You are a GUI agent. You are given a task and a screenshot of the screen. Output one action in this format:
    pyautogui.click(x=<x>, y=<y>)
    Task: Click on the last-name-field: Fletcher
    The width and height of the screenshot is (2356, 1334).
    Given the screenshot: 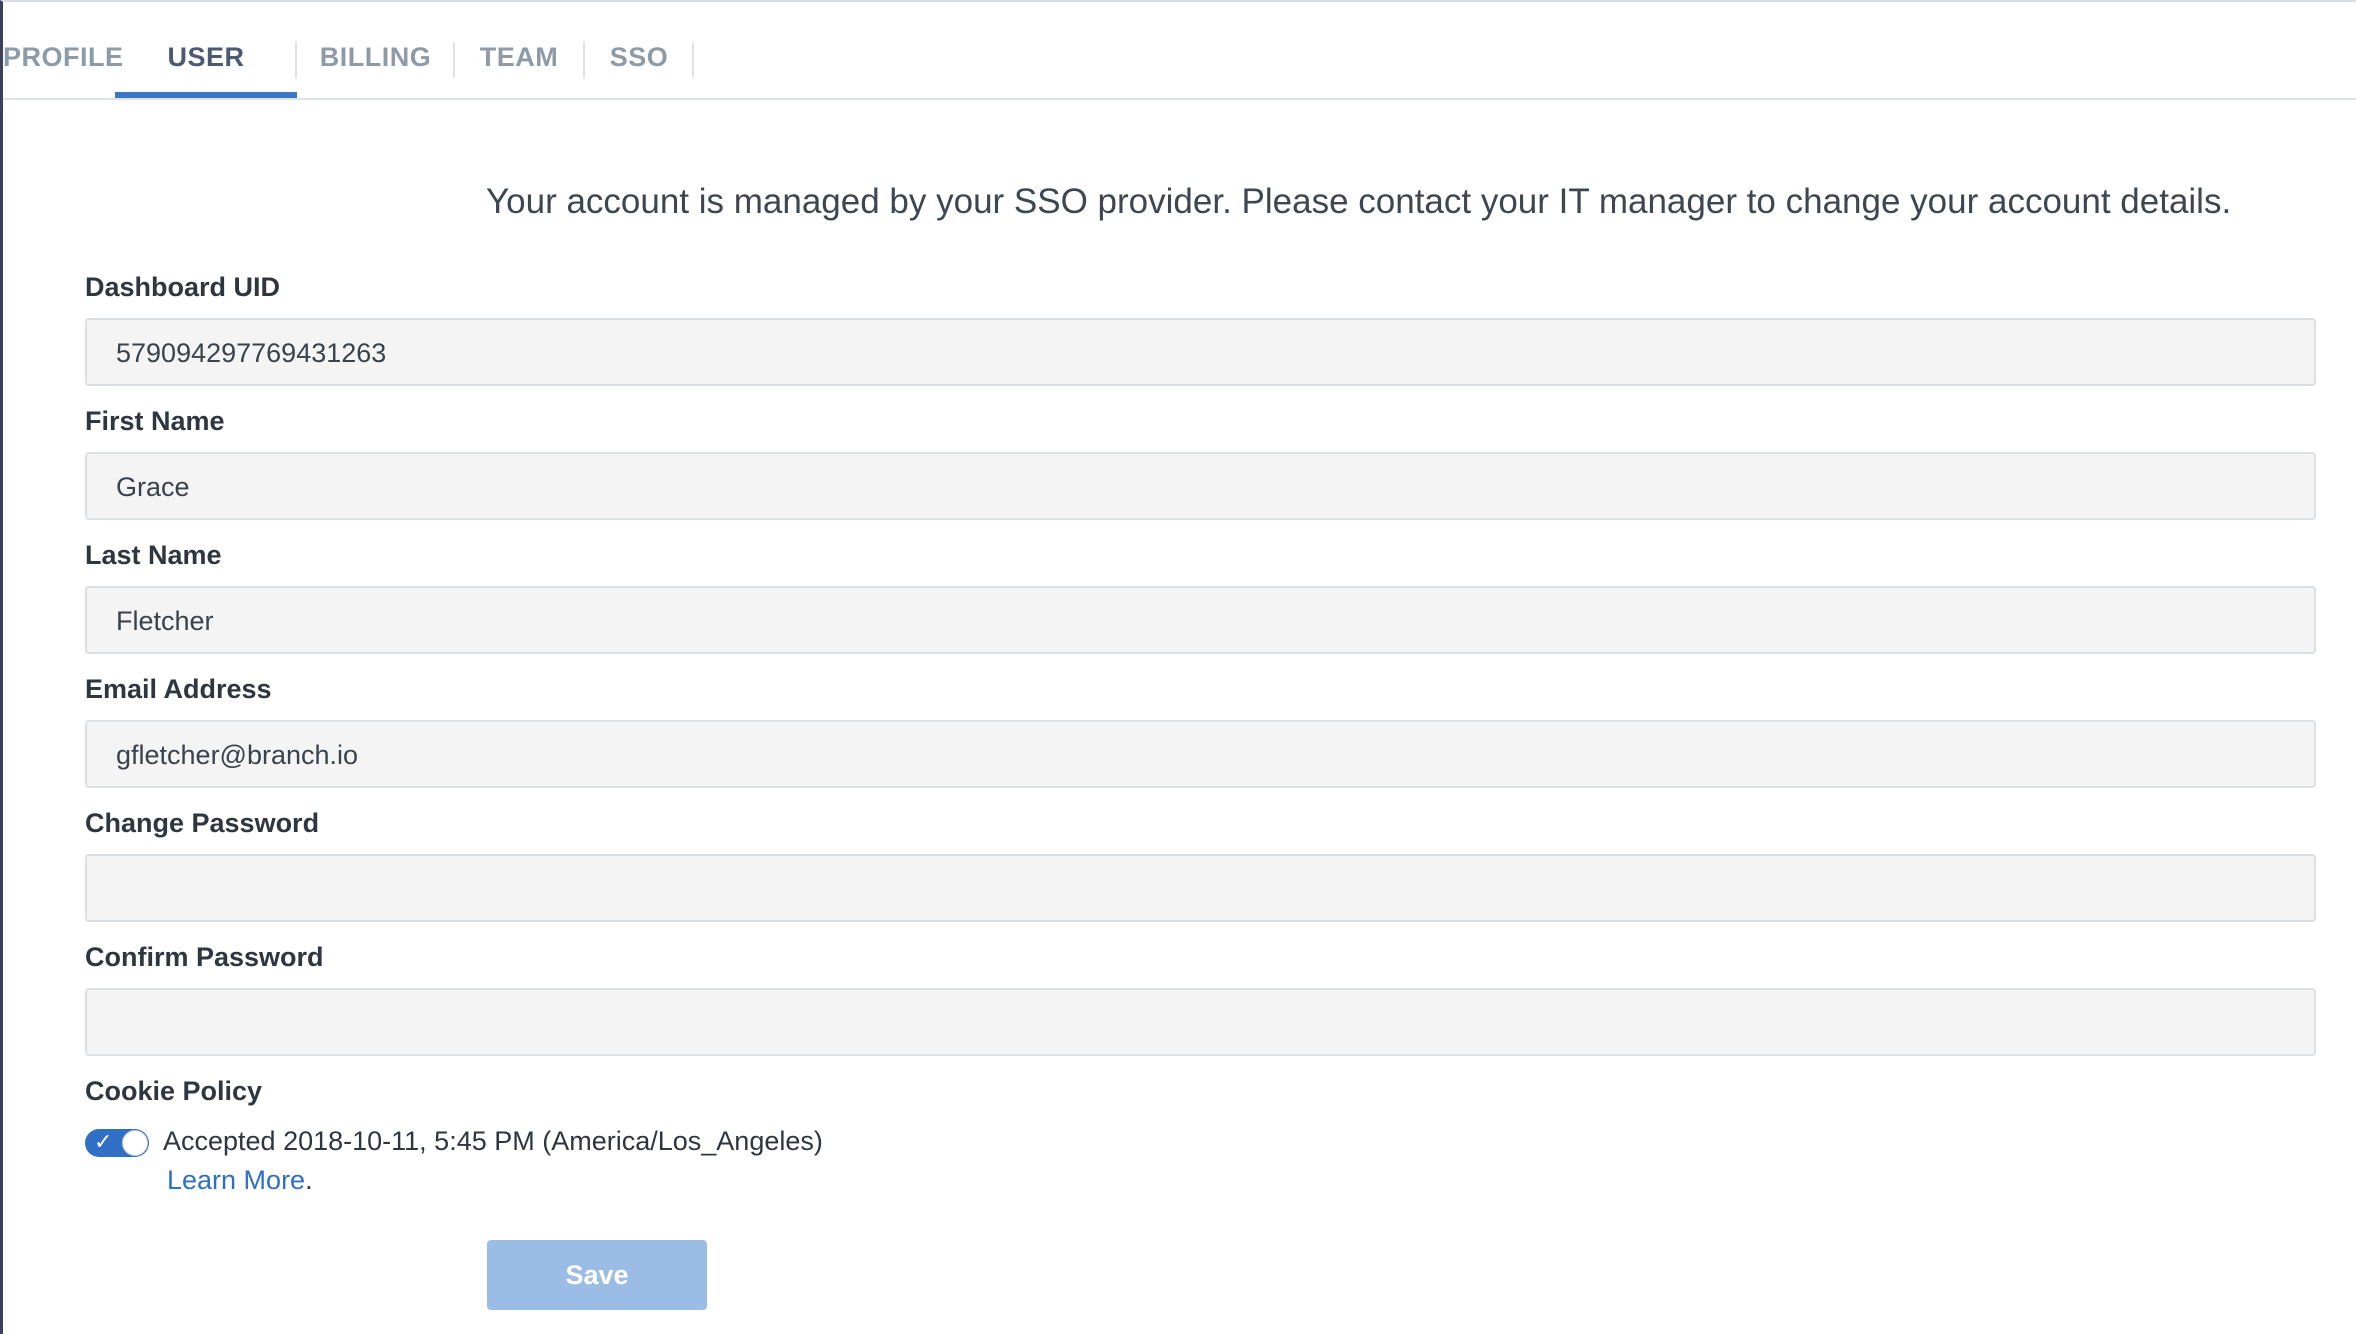 What is the action you would take?
    pyautogui.click(x=1200, y=620)
    